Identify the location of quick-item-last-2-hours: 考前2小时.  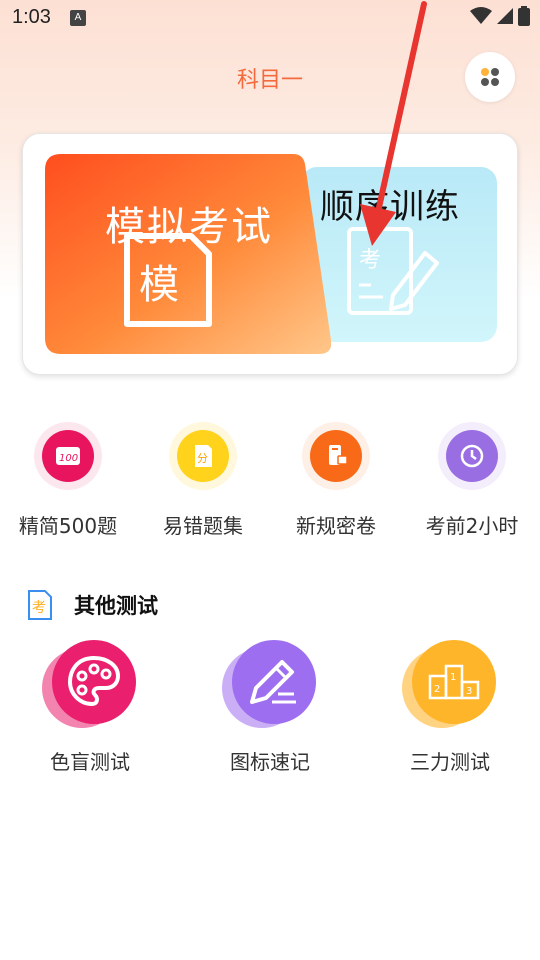
(472, 480).